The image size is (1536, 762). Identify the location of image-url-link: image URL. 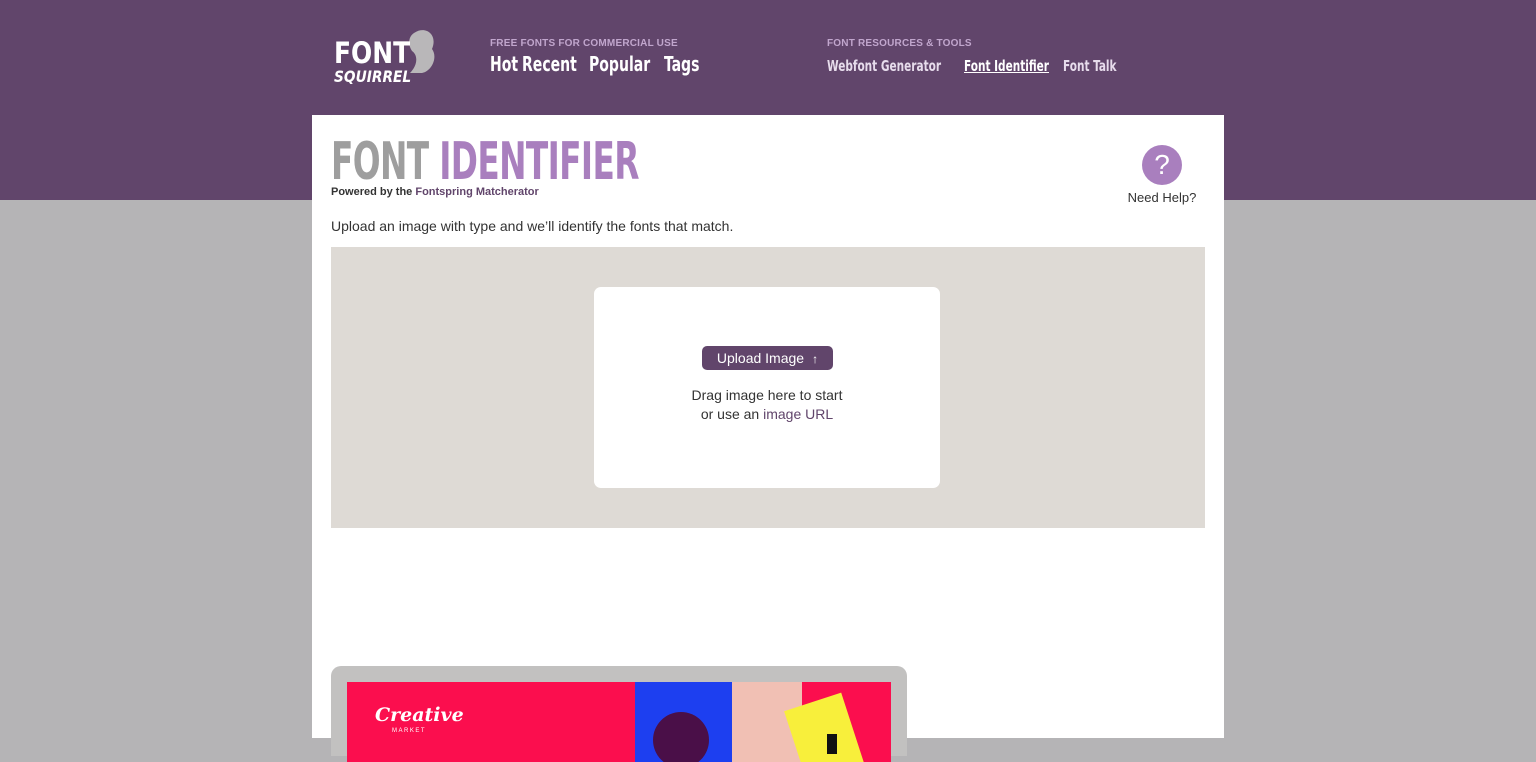
(798, 414).